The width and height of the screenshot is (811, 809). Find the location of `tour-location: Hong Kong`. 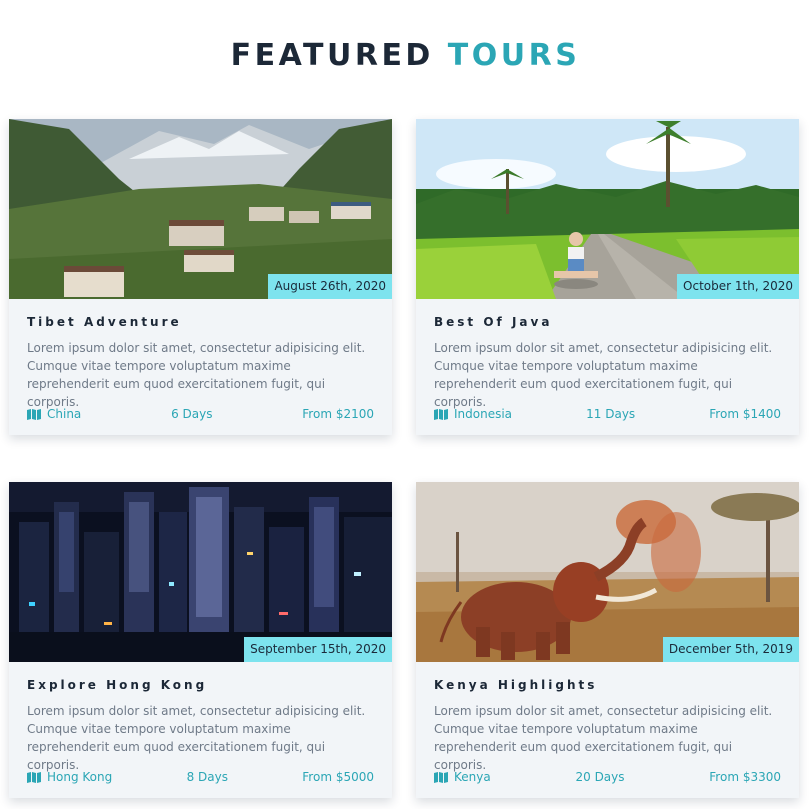

tour-location: Hong Kong is located at coordinates (80, 777).